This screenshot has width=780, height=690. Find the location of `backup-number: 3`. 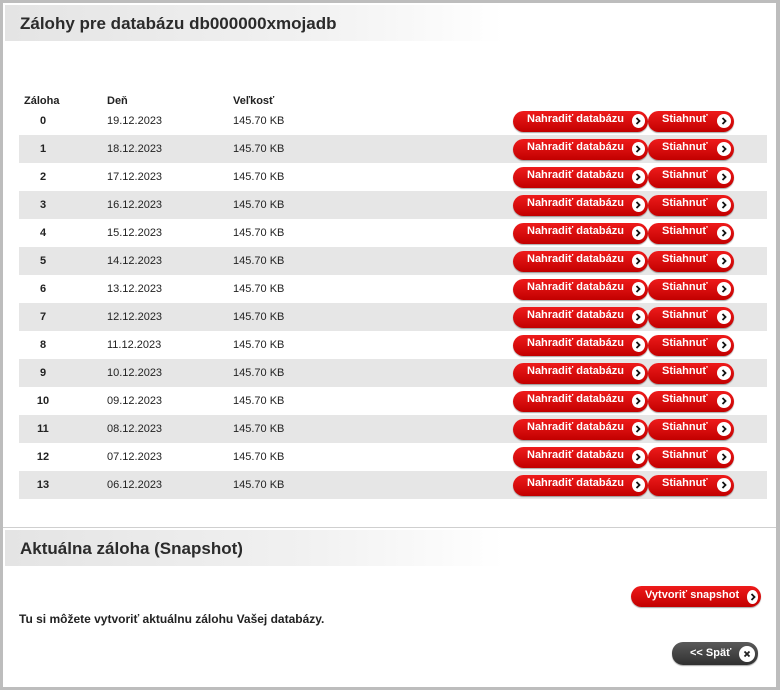

backup-number: 3 is located at coordinates (43, 205).